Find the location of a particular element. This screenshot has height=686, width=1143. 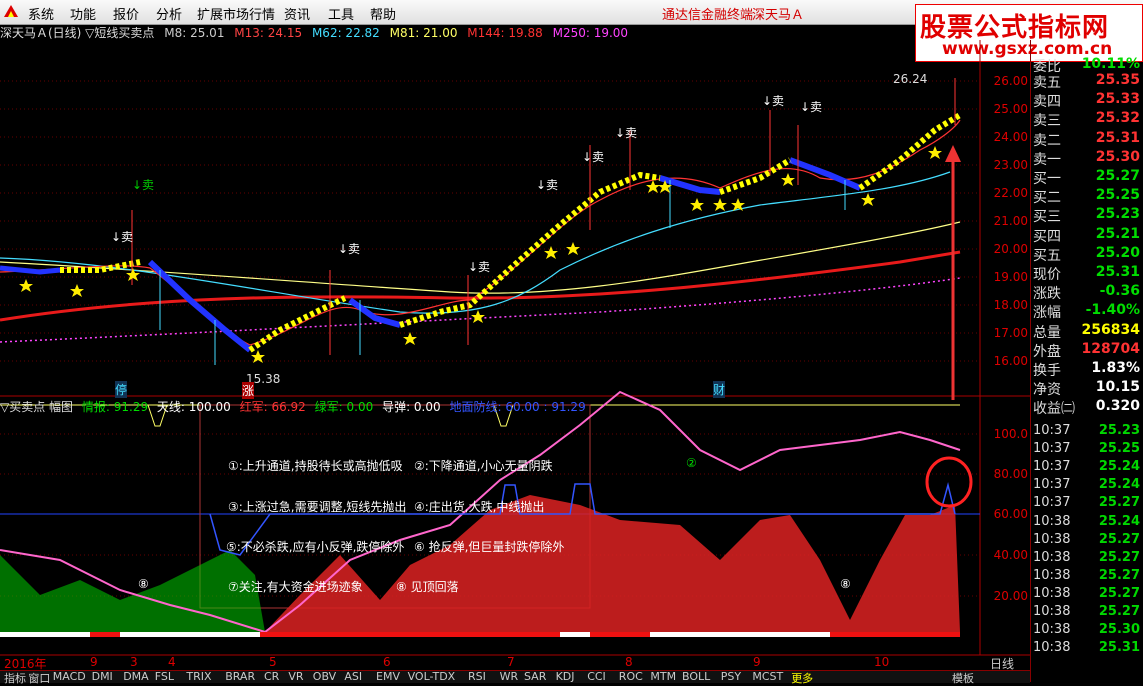

date-axis: 2016年 9 3 4 5 6 7 8 9 10 is located at coordinates (490, 663).